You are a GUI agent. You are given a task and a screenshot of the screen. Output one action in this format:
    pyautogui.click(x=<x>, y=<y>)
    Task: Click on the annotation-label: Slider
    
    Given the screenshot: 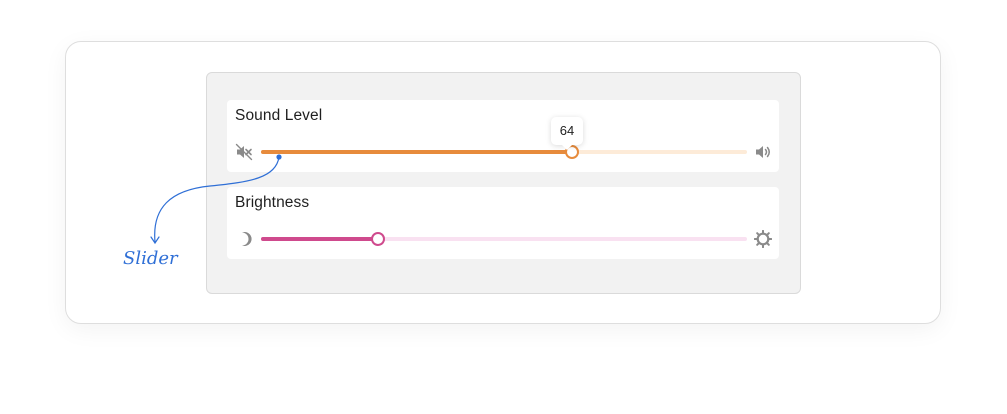 What is the action you would take?
    pyautogui.click(x=150, y=258)
    